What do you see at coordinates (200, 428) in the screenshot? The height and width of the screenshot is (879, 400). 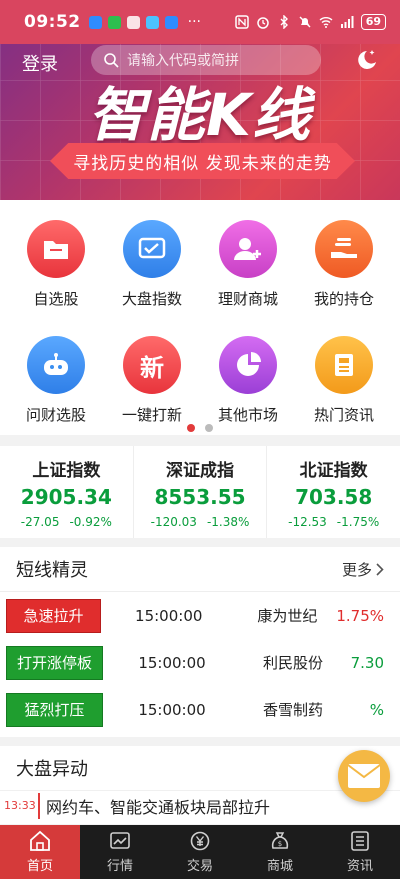 I see `page-indicator` at bounding box center [200, 428].